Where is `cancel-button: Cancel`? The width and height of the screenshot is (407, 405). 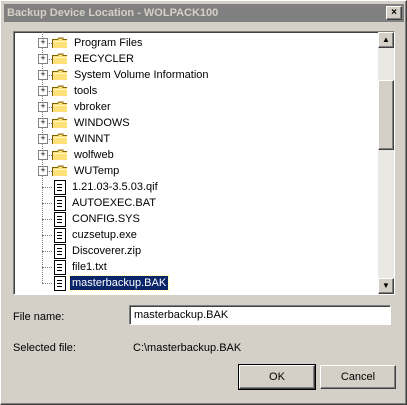 cancel-button: Cancel is located at coordinates (358, 377).